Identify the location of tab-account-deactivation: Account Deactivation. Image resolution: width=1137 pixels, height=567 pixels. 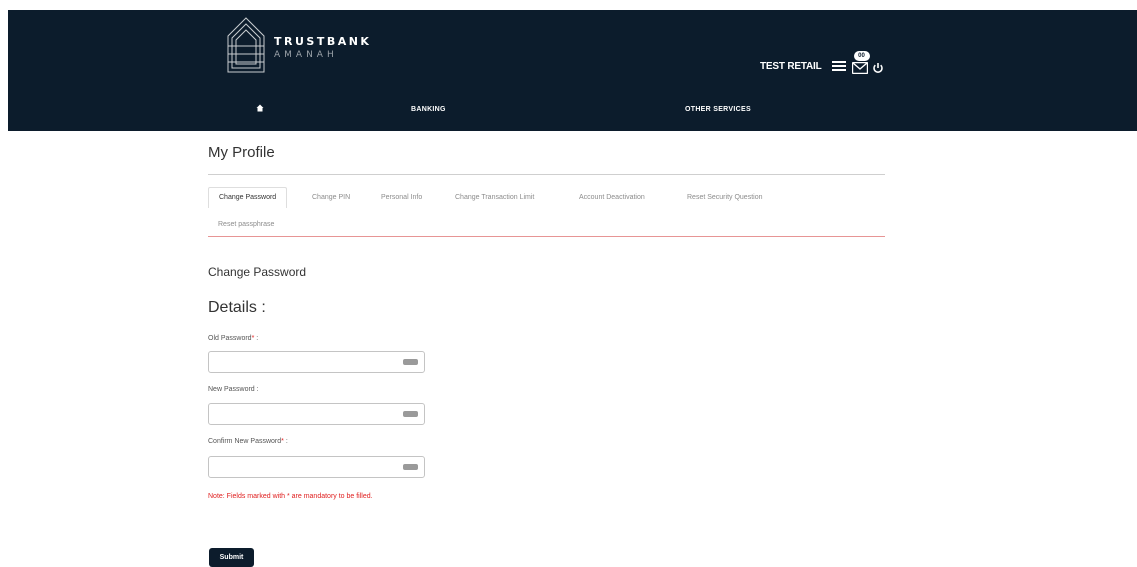
(612, 197).